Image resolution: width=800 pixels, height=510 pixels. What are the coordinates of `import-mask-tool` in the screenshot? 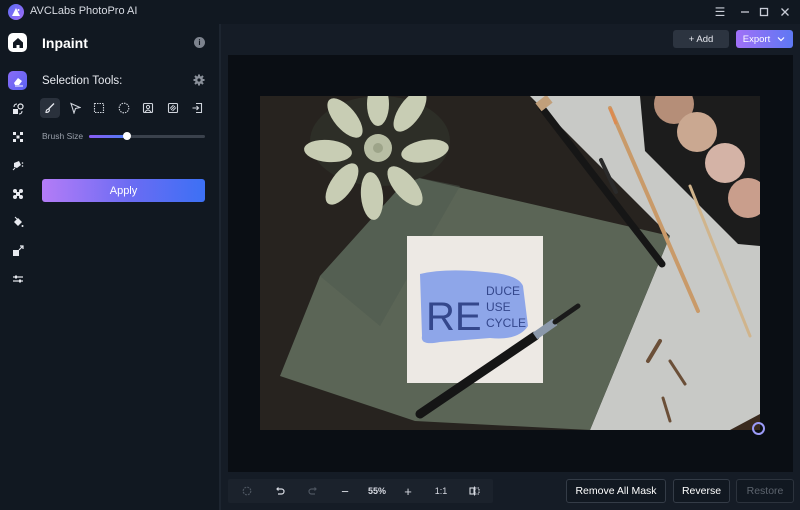 It's located at (197, 108).